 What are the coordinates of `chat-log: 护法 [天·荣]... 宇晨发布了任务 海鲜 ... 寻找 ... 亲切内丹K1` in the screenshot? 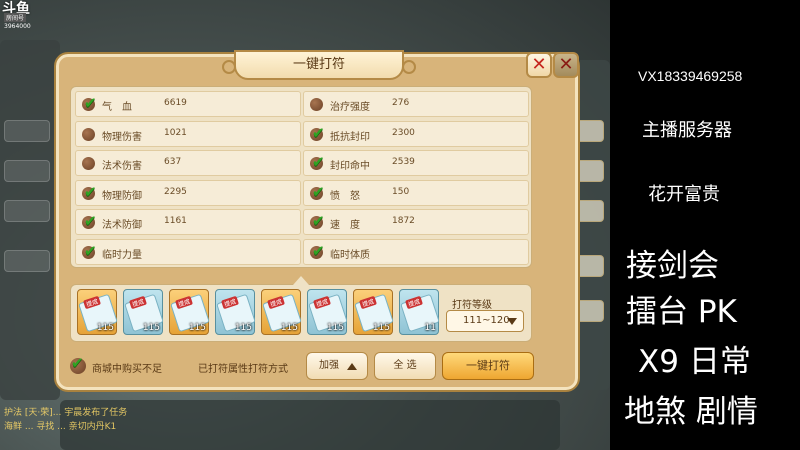 It's located at (114, 426).